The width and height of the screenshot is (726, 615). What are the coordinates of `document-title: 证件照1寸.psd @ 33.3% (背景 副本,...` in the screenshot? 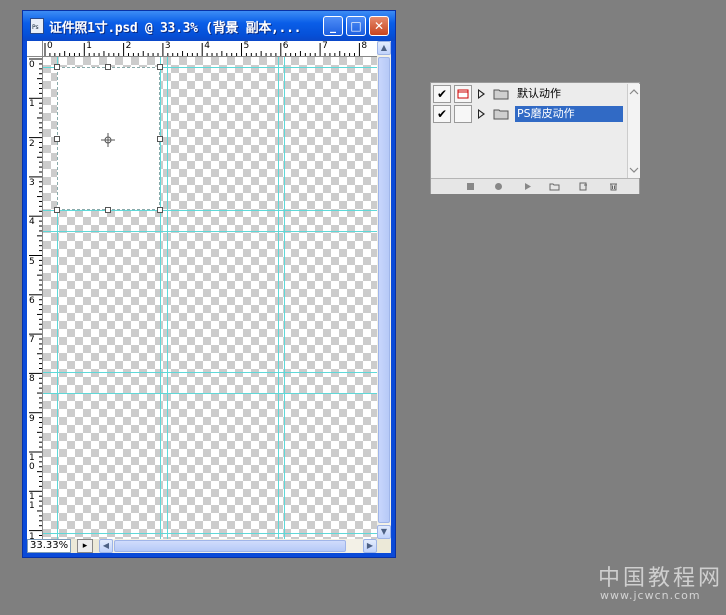 It's located at (175, 28).